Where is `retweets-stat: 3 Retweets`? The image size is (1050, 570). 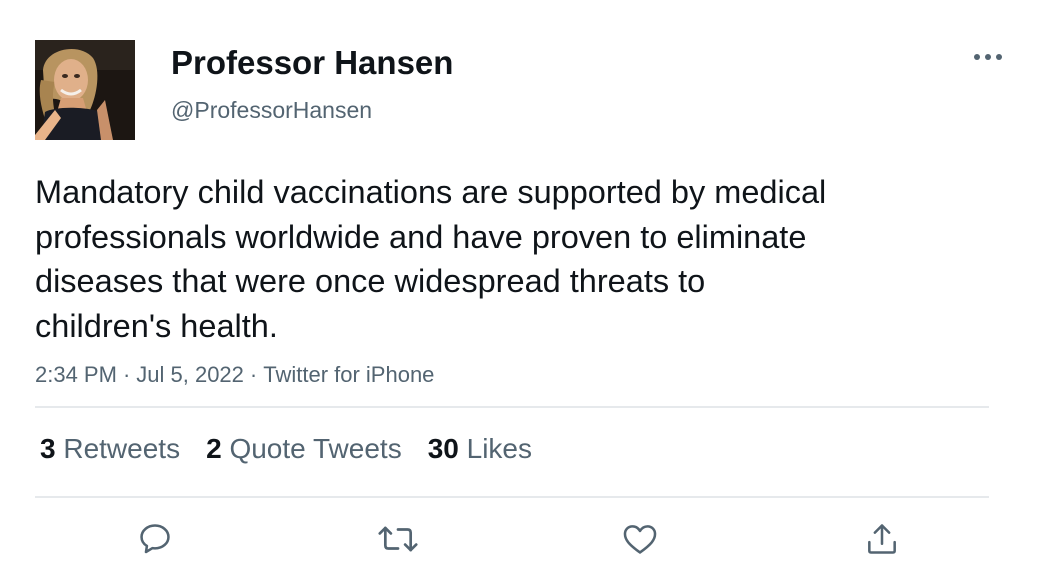
retweets-stat: 3 Retweets is located at coordinates (110, 449).